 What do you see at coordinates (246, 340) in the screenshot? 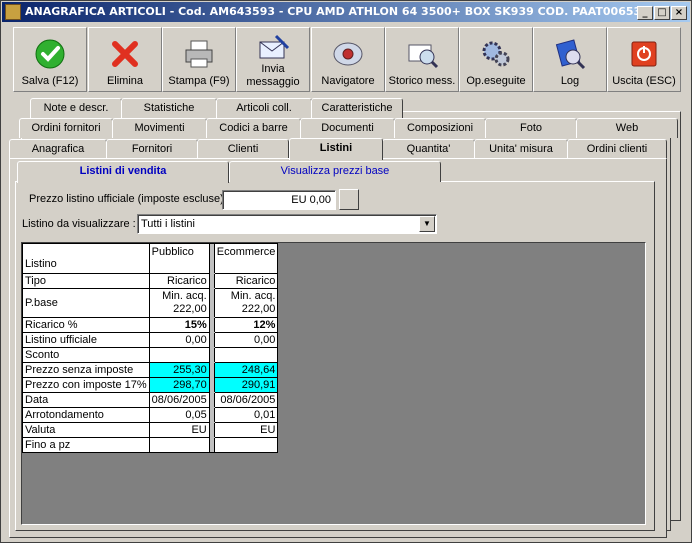
I see `cell-ecommerce-listino-ufficiale: 0,00` at bounding box center [246, 340].